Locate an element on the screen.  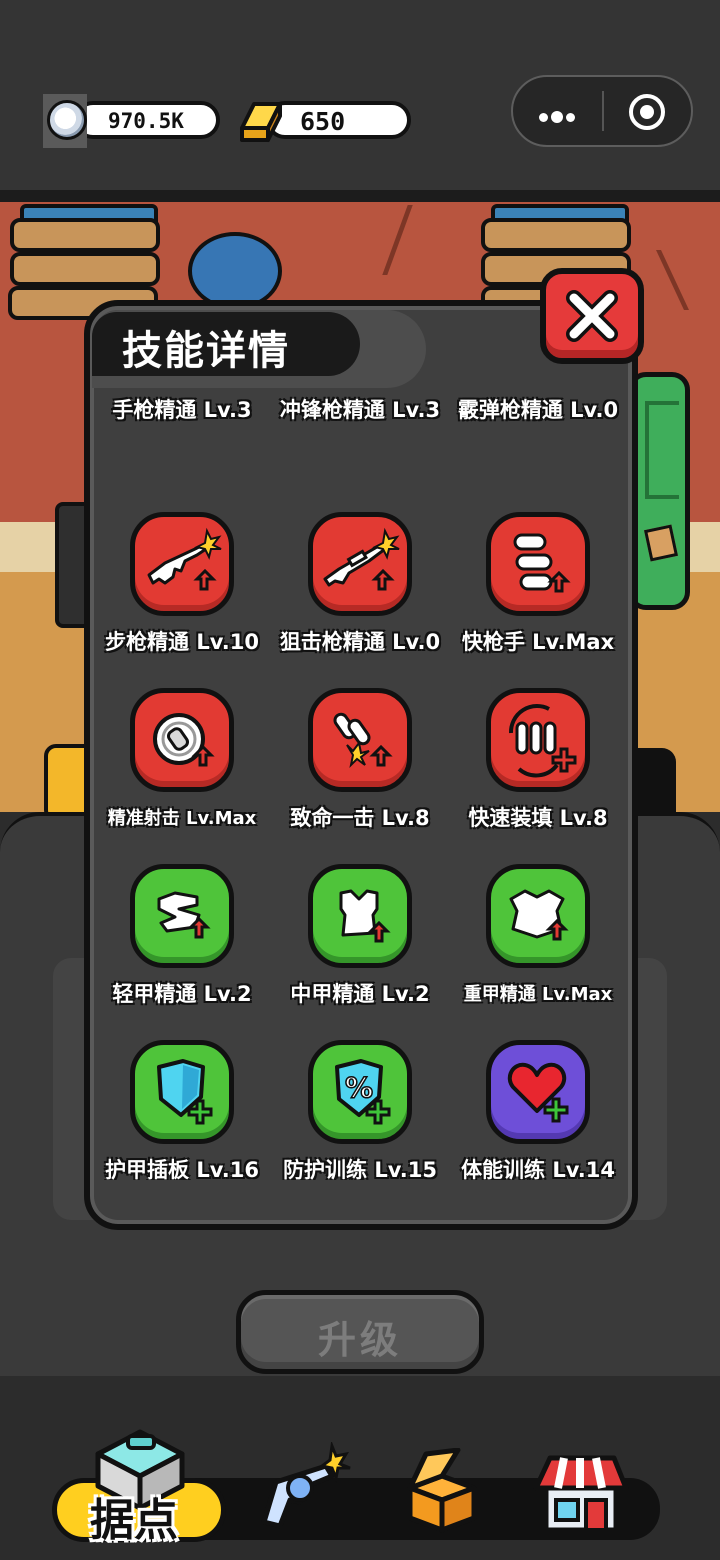
blue-drum-decoration is located at coordinates (235, 271).